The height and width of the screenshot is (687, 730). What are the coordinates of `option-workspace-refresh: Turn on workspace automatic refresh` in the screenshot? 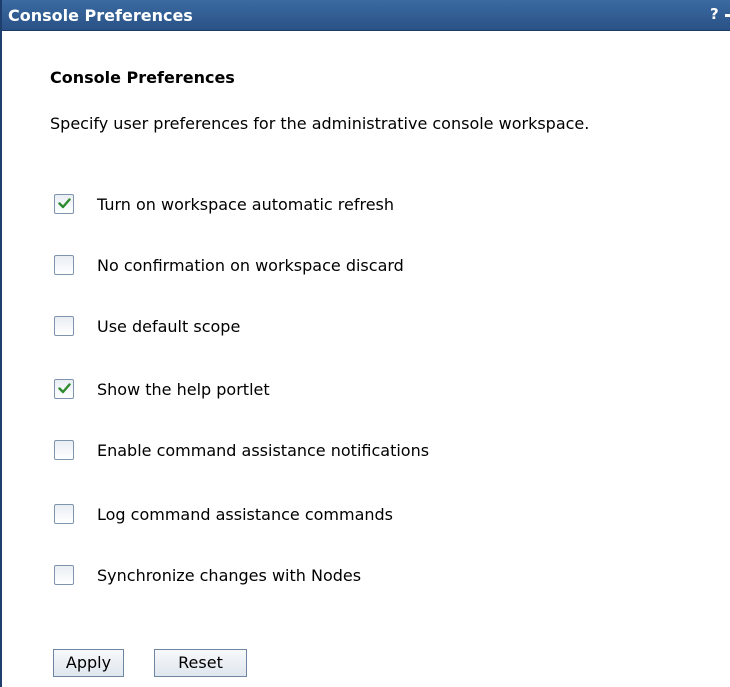 It's located at (224, 204).